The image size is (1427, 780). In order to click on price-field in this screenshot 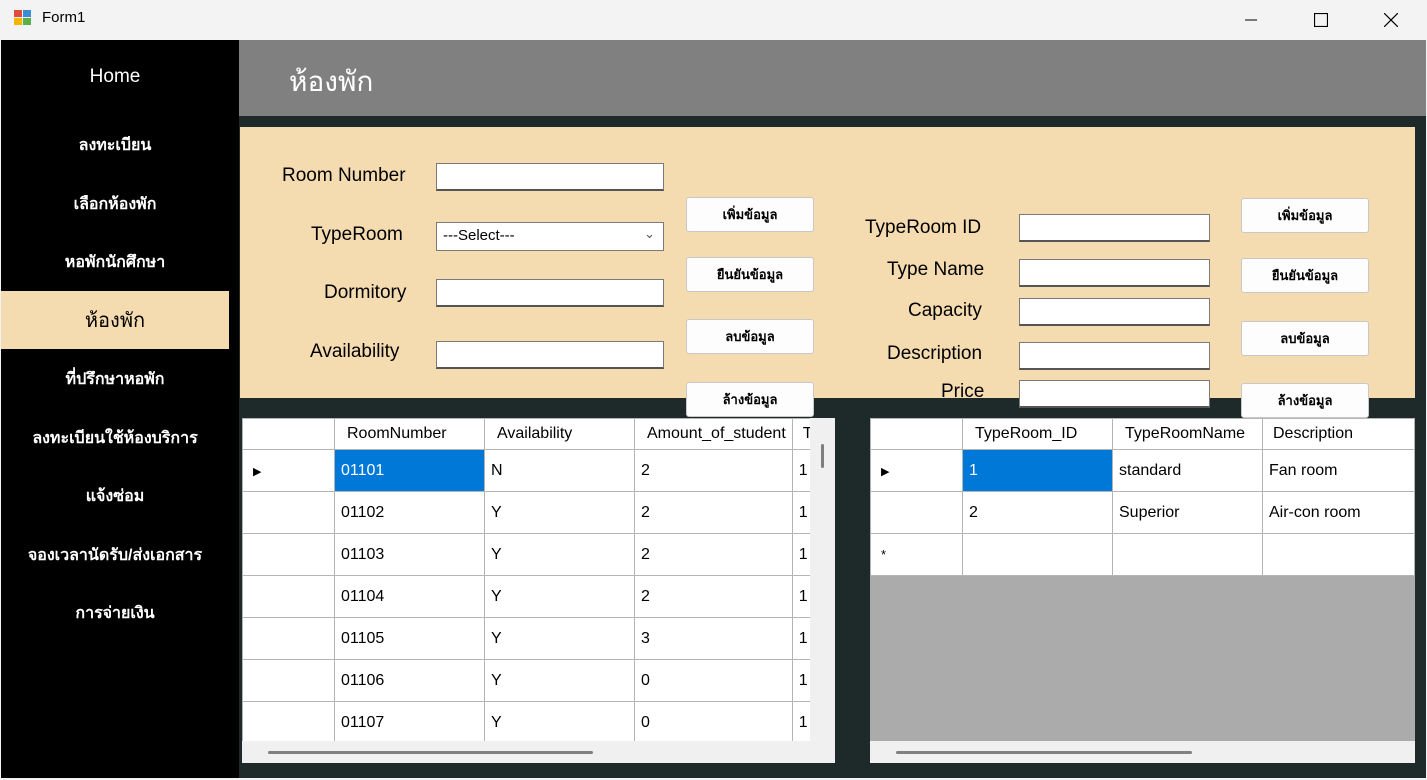, I will do `click(1114, 394)`.